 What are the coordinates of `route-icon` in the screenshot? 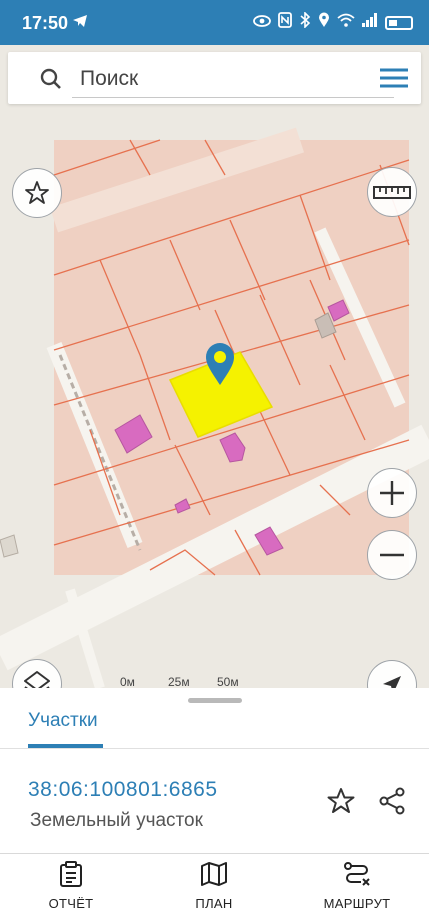 It's located at (357, 874).